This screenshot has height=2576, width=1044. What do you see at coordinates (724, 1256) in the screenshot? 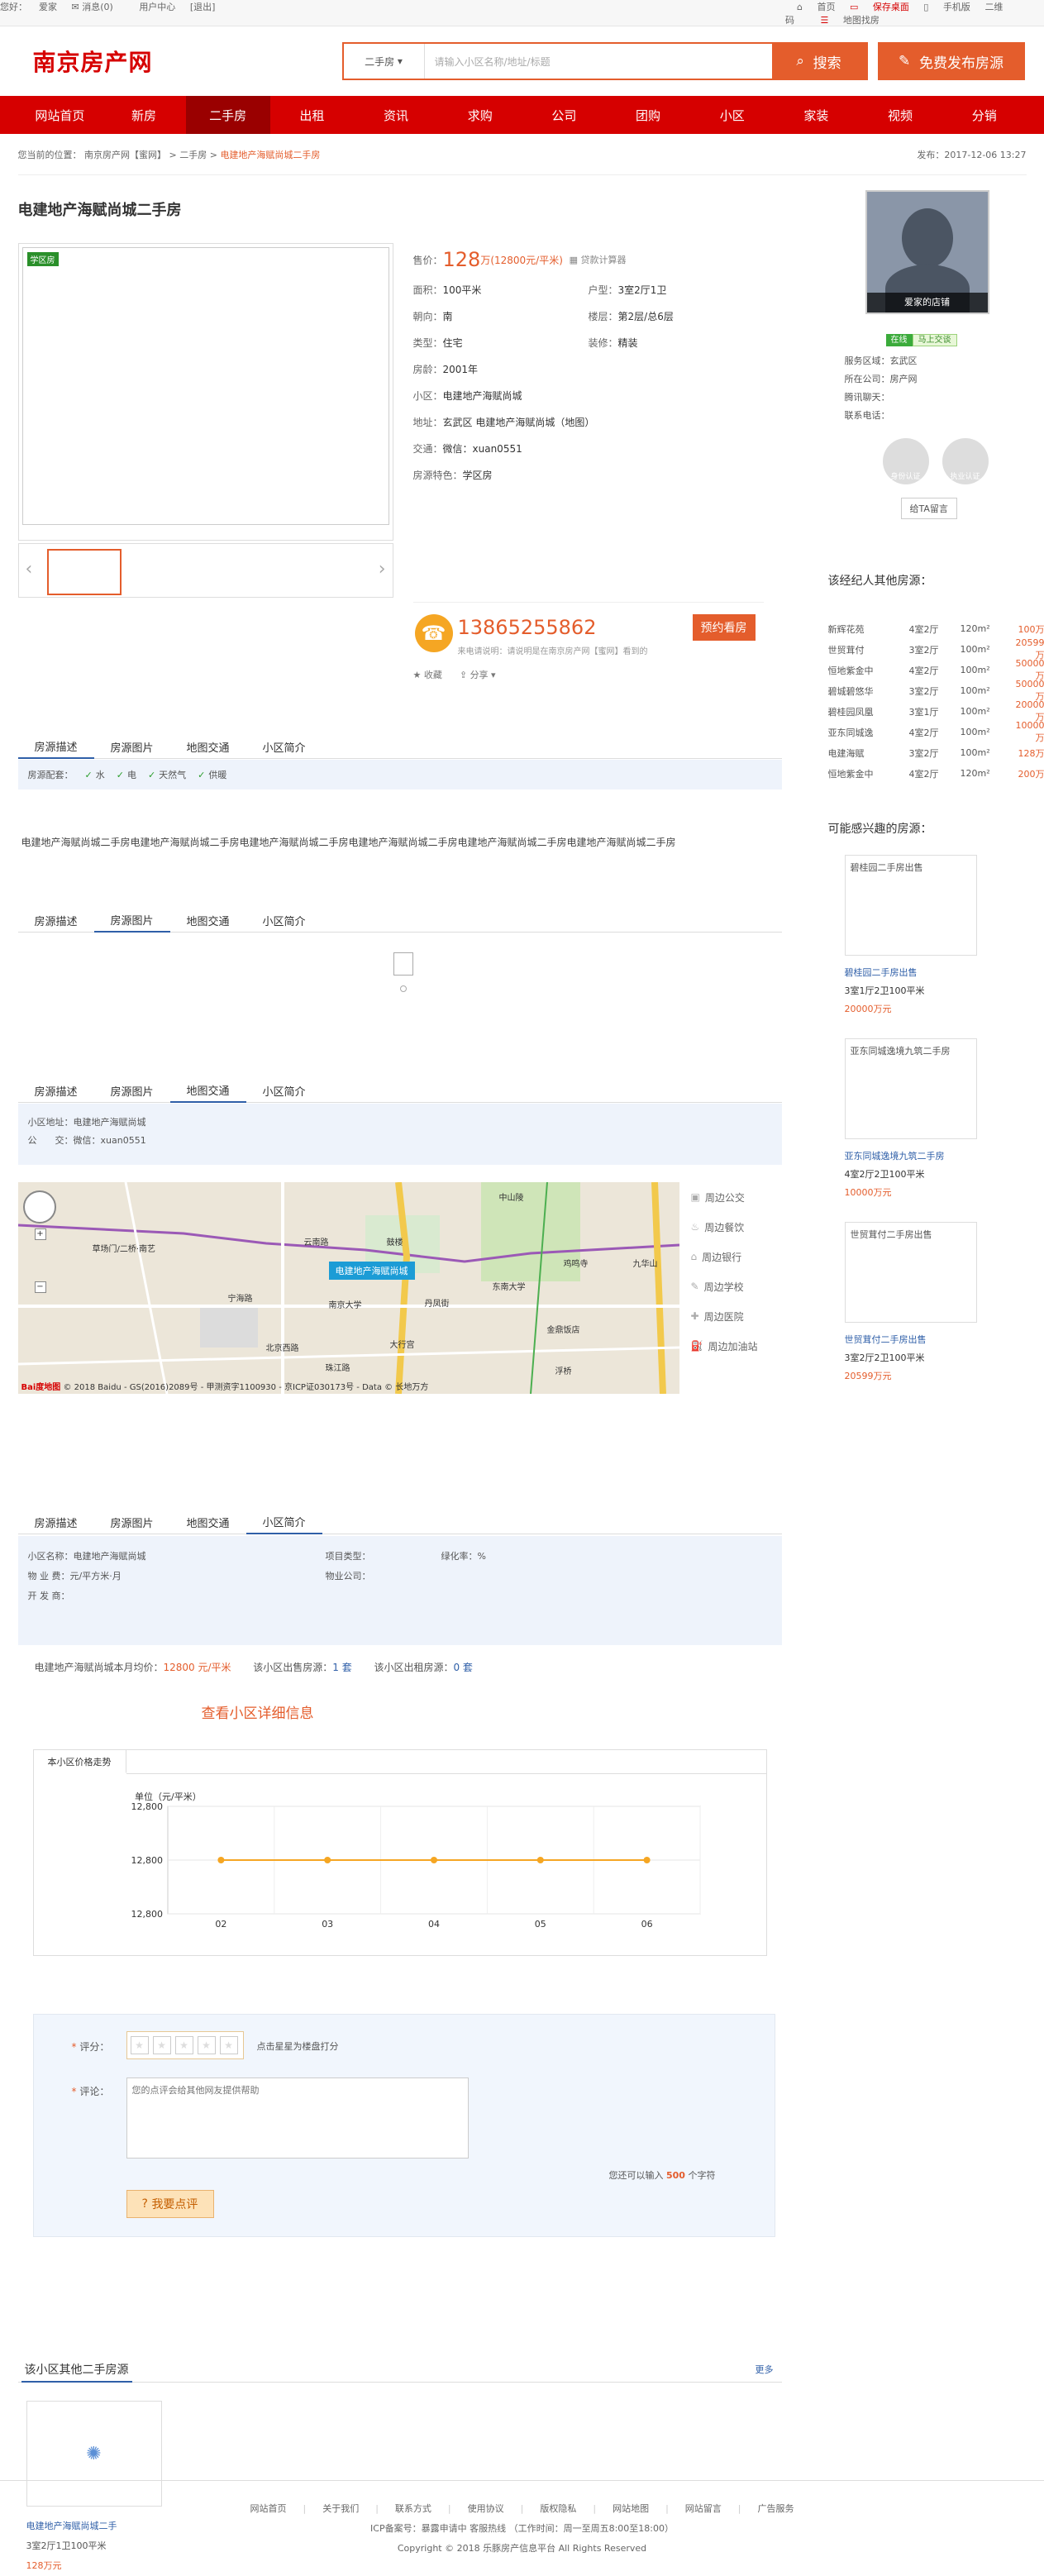
I see `map-tool-2: ⌂周边银行` at bounding box center [724, 1256].